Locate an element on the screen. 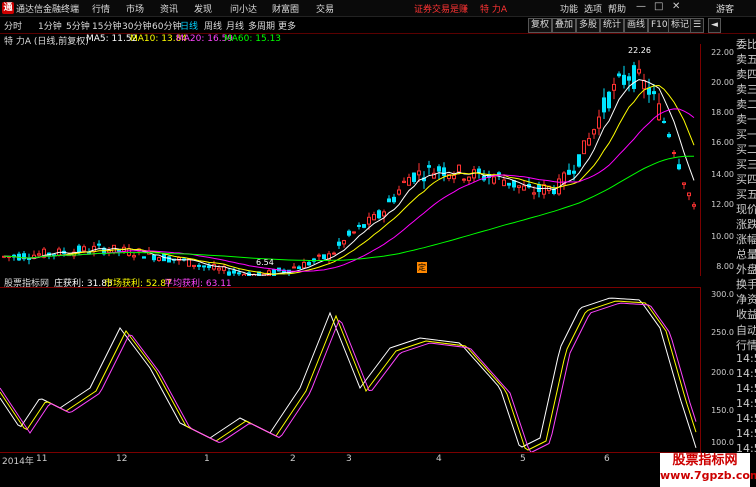 Image resolution: width=756 pixels, height=487 pixels. promo-link: 证券交易是赚 is located at coordinates (441, 8).